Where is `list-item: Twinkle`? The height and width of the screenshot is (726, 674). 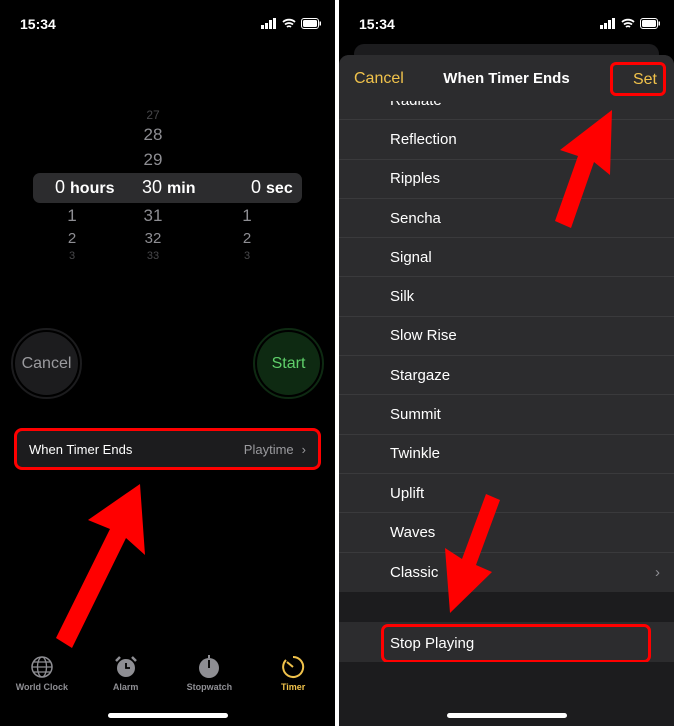
list-item: Twinkle is located at coordinates (506, 454).